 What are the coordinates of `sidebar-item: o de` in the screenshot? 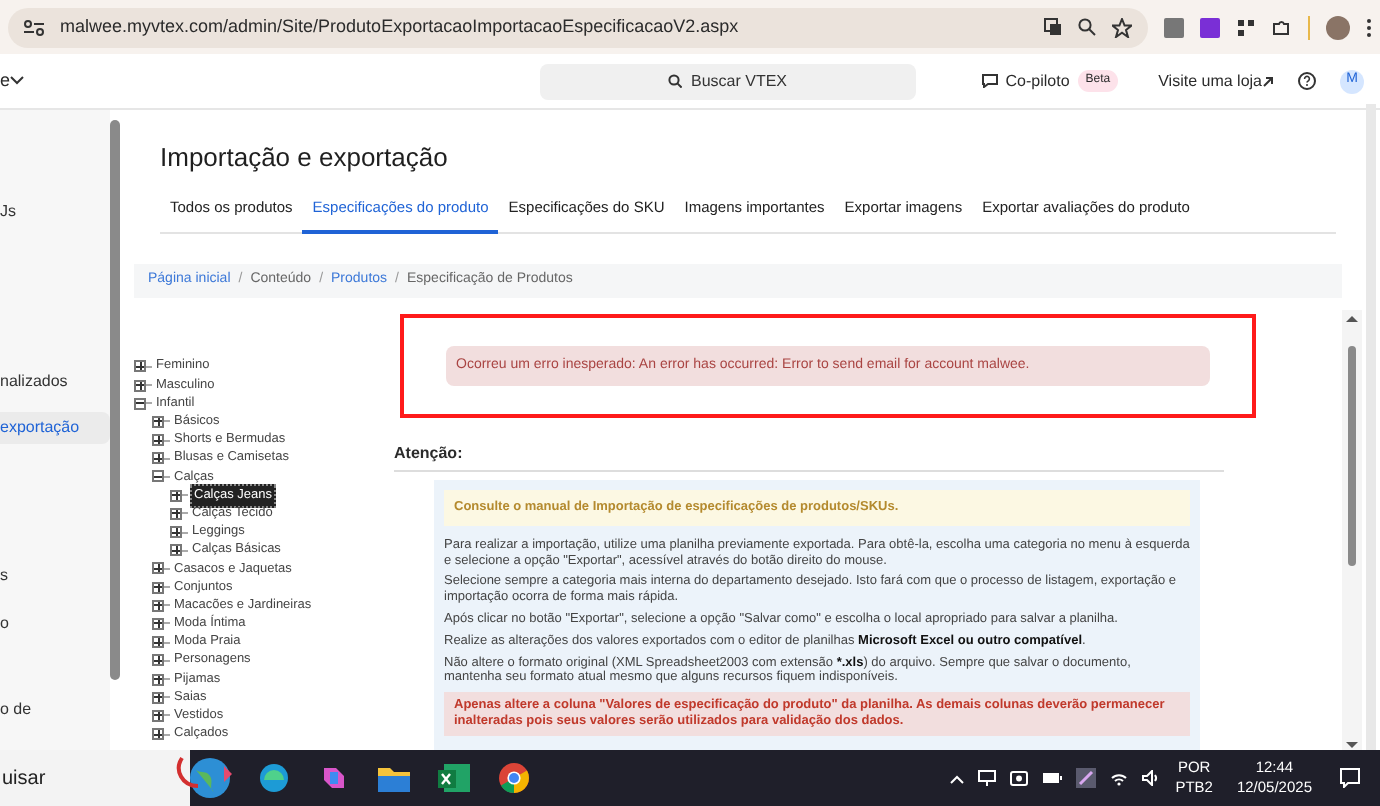 It's located at (55, 710).